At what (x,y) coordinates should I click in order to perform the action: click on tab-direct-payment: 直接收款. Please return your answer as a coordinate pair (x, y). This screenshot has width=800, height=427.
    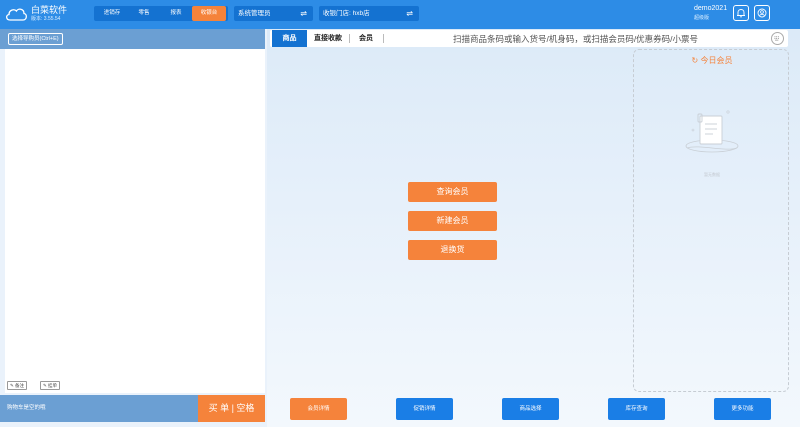
    Looking at the image, I should click on (328, 38).